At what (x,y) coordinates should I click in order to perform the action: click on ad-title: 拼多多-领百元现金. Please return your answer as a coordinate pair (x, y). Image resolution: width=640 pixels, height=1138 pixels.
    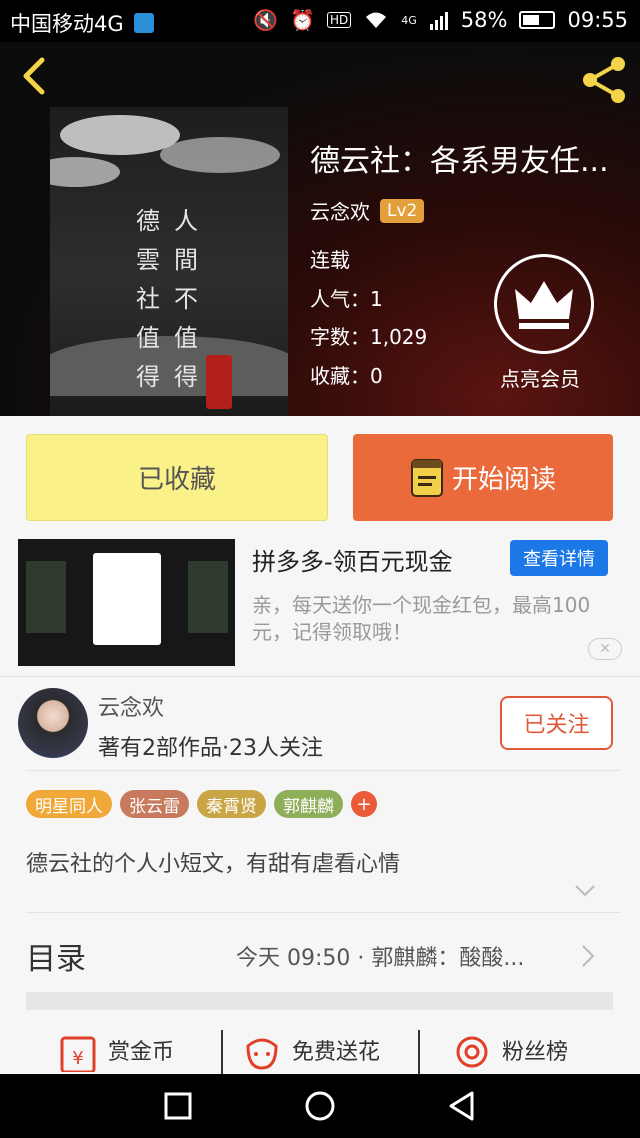
    Looking at the image, I should click on (352, 559).